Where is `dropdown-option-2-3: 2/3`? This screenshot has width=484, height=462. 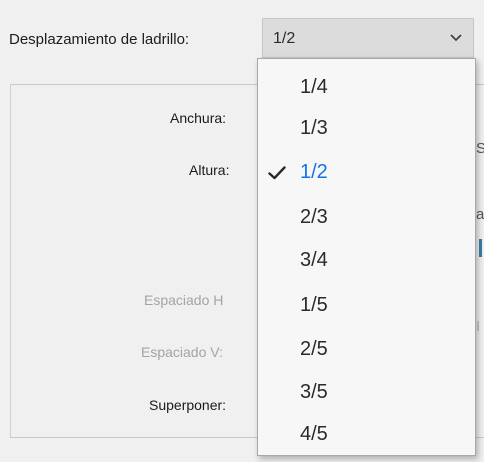
dropdown-option-2-3: 2/3 is located at coordinates (366, 218).